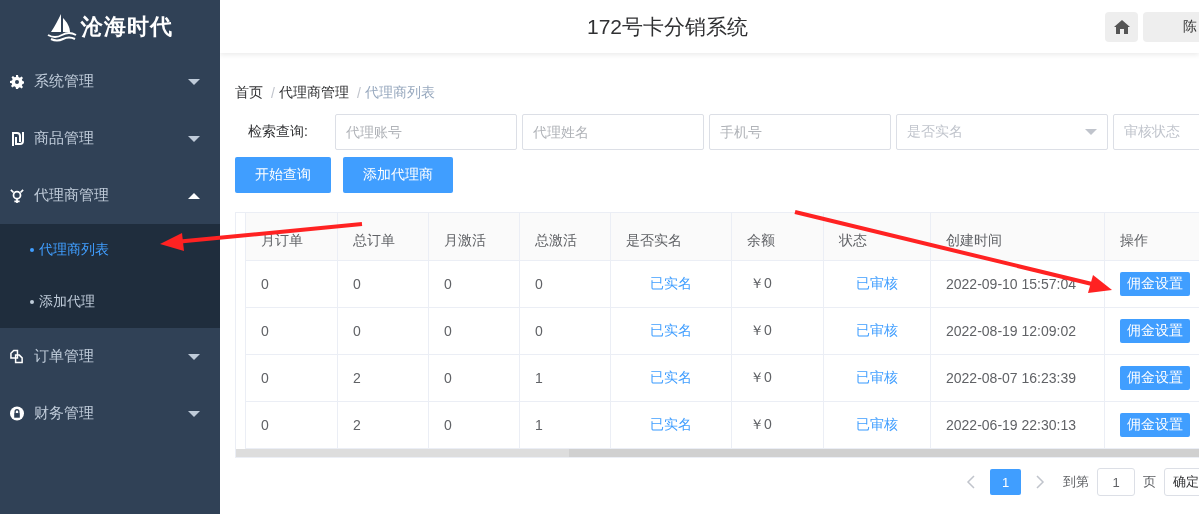 The width and height of the screenshot is (1199, 514). I want to click on input-field: 代理账号, so click(426, 132).